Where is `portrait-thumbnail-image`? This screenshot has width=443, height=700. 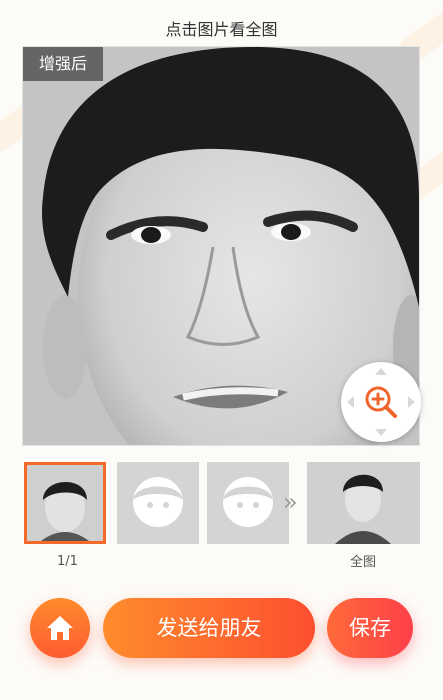 portrait-thumbnail-image is located at coordinates (65, 503).